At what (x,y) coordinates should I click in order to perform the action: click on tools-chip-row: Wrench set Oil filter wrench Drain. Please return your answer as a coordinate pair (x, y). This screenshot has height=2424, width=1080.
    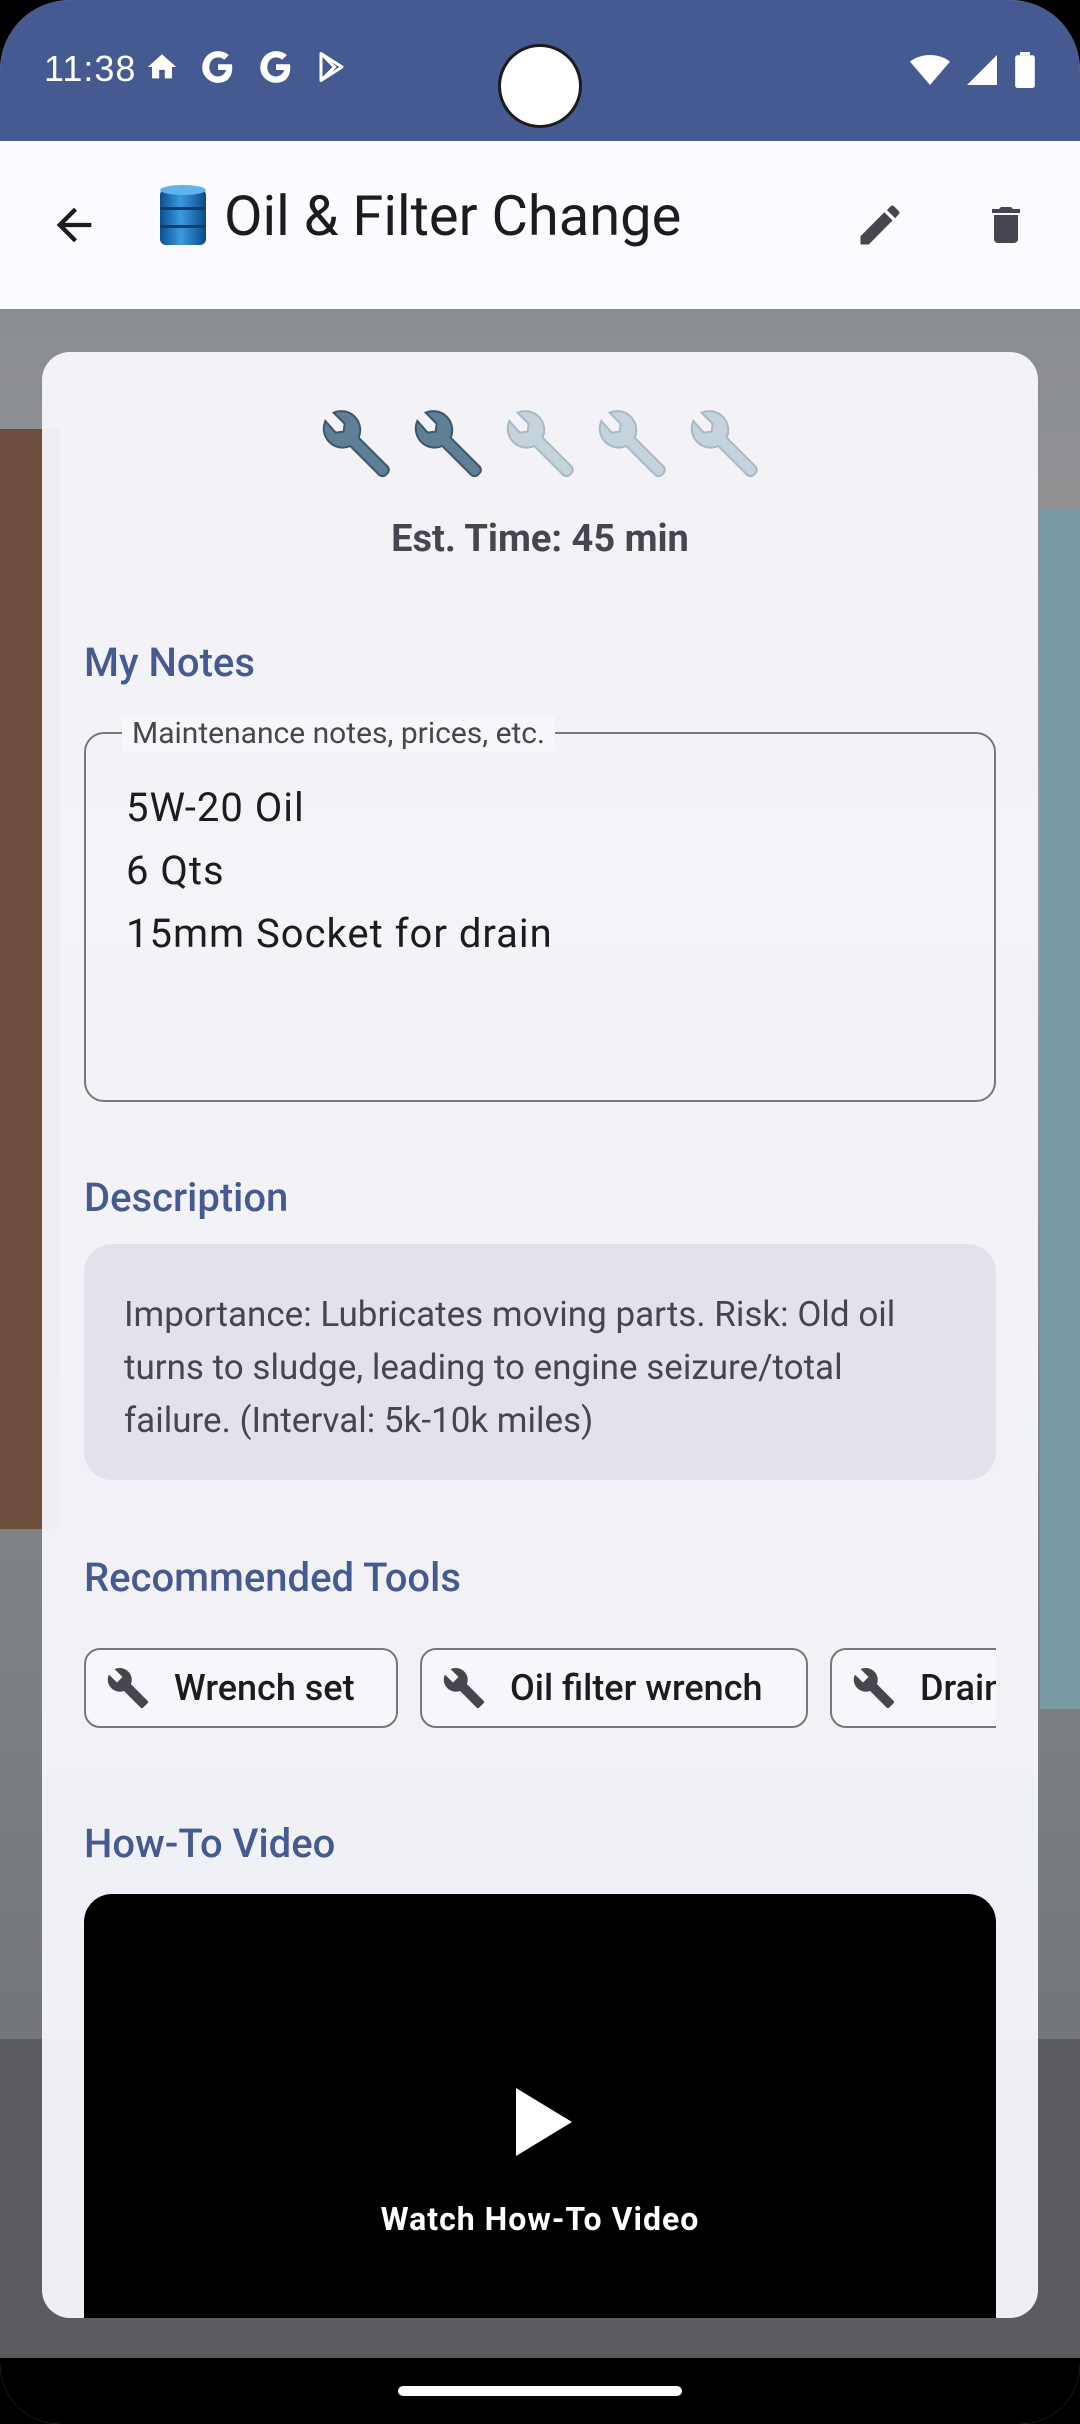
    Looking at the image, I should click on (540, 1690).